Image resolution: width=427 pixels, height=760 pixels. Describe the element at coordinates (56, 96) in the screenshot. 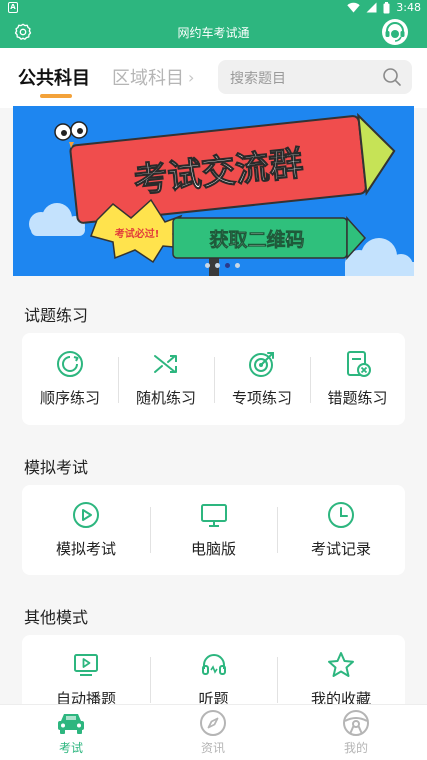

I see `active-tab-indicator` at that location.